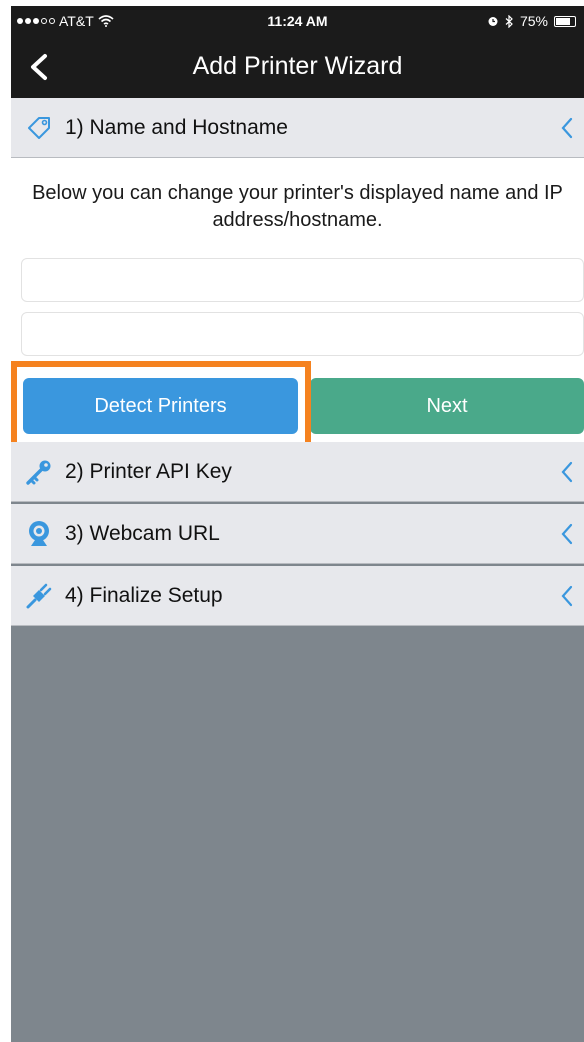  What do you see at coordinates (38, 472) in the screenshot?
I see `key-icon` at bounding box center [38, 472].